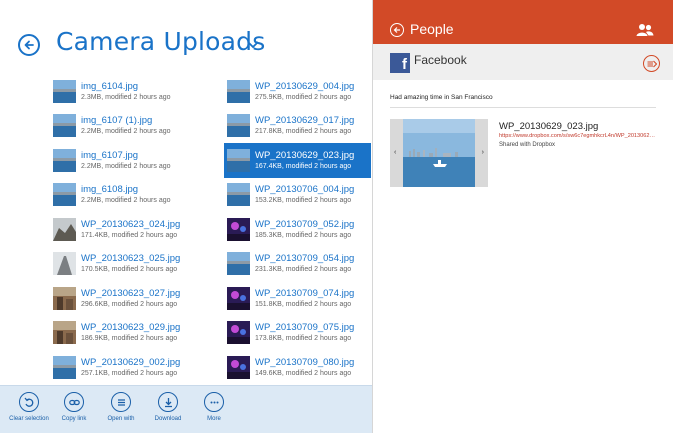 The image size is (673, 433). What do you see at coordinates (131, 362) in the screenshot?
I see `file-name: WP_20130629_002.jpg` at bounding box center [131, 362].